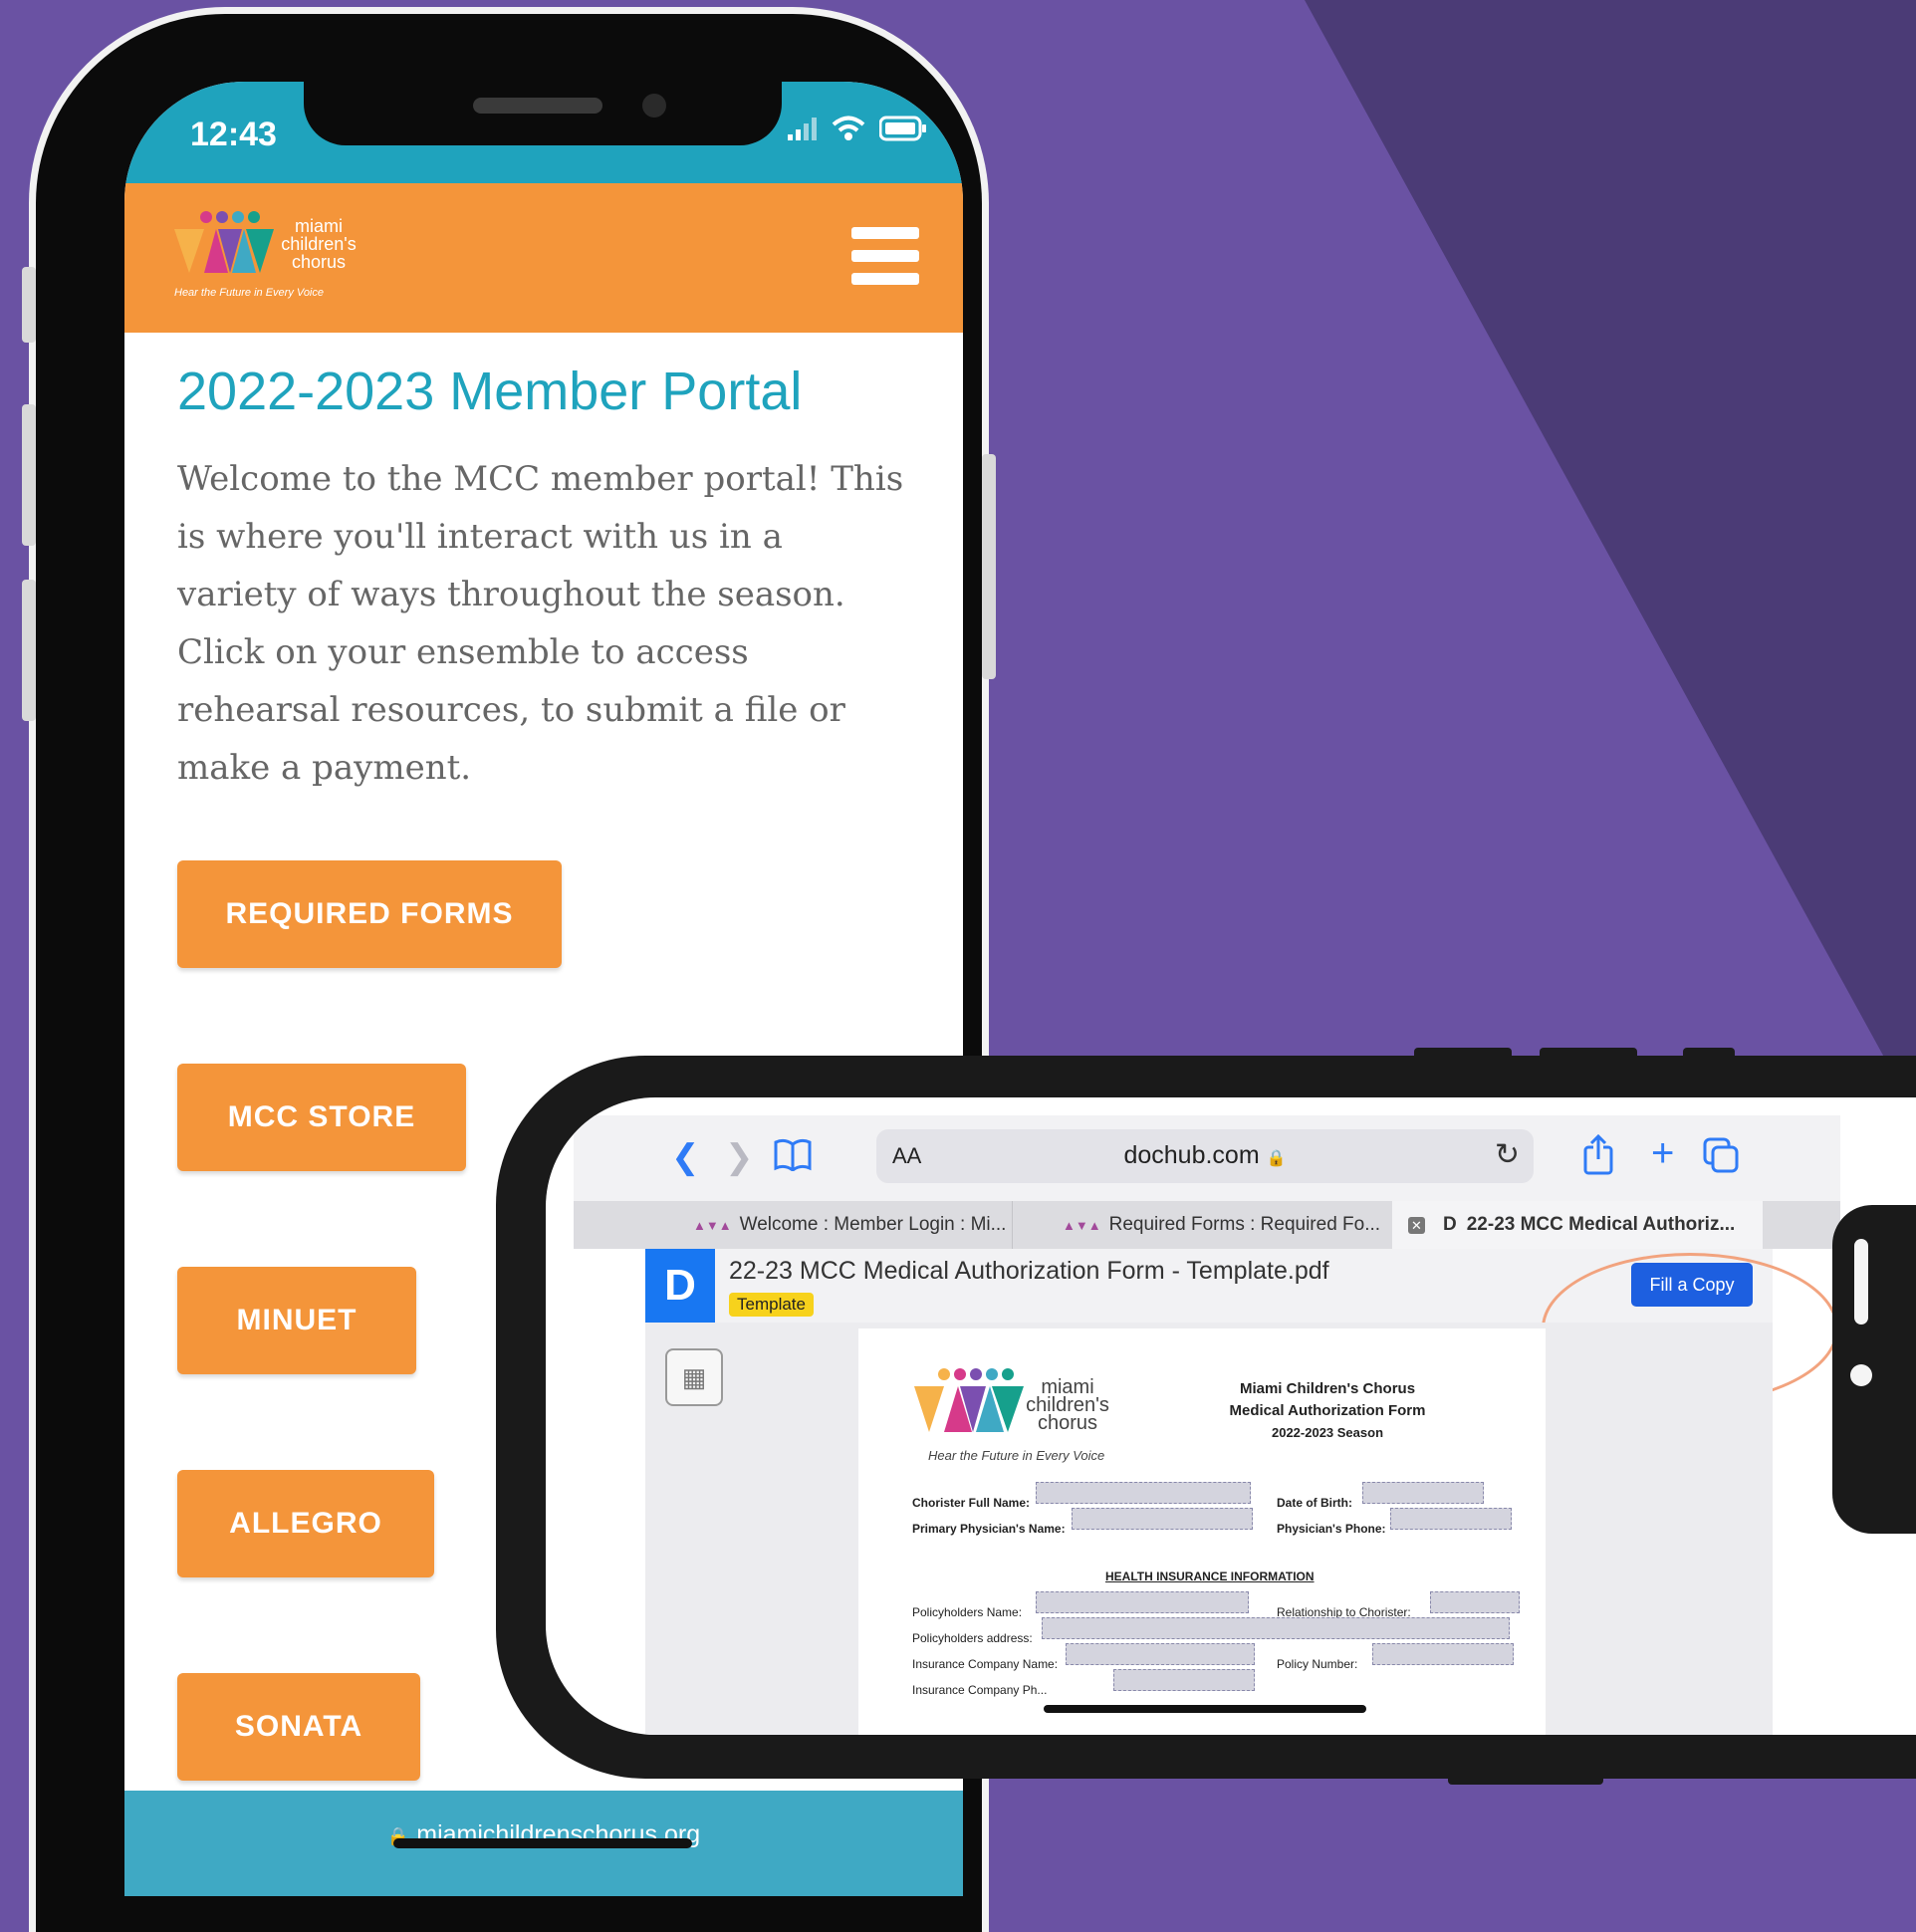 The height and width of the screenshot is (1932, 1916). Describe the element at coordinates (771, 1305) in the screenshot. I see `template-badge: Template` at that location.